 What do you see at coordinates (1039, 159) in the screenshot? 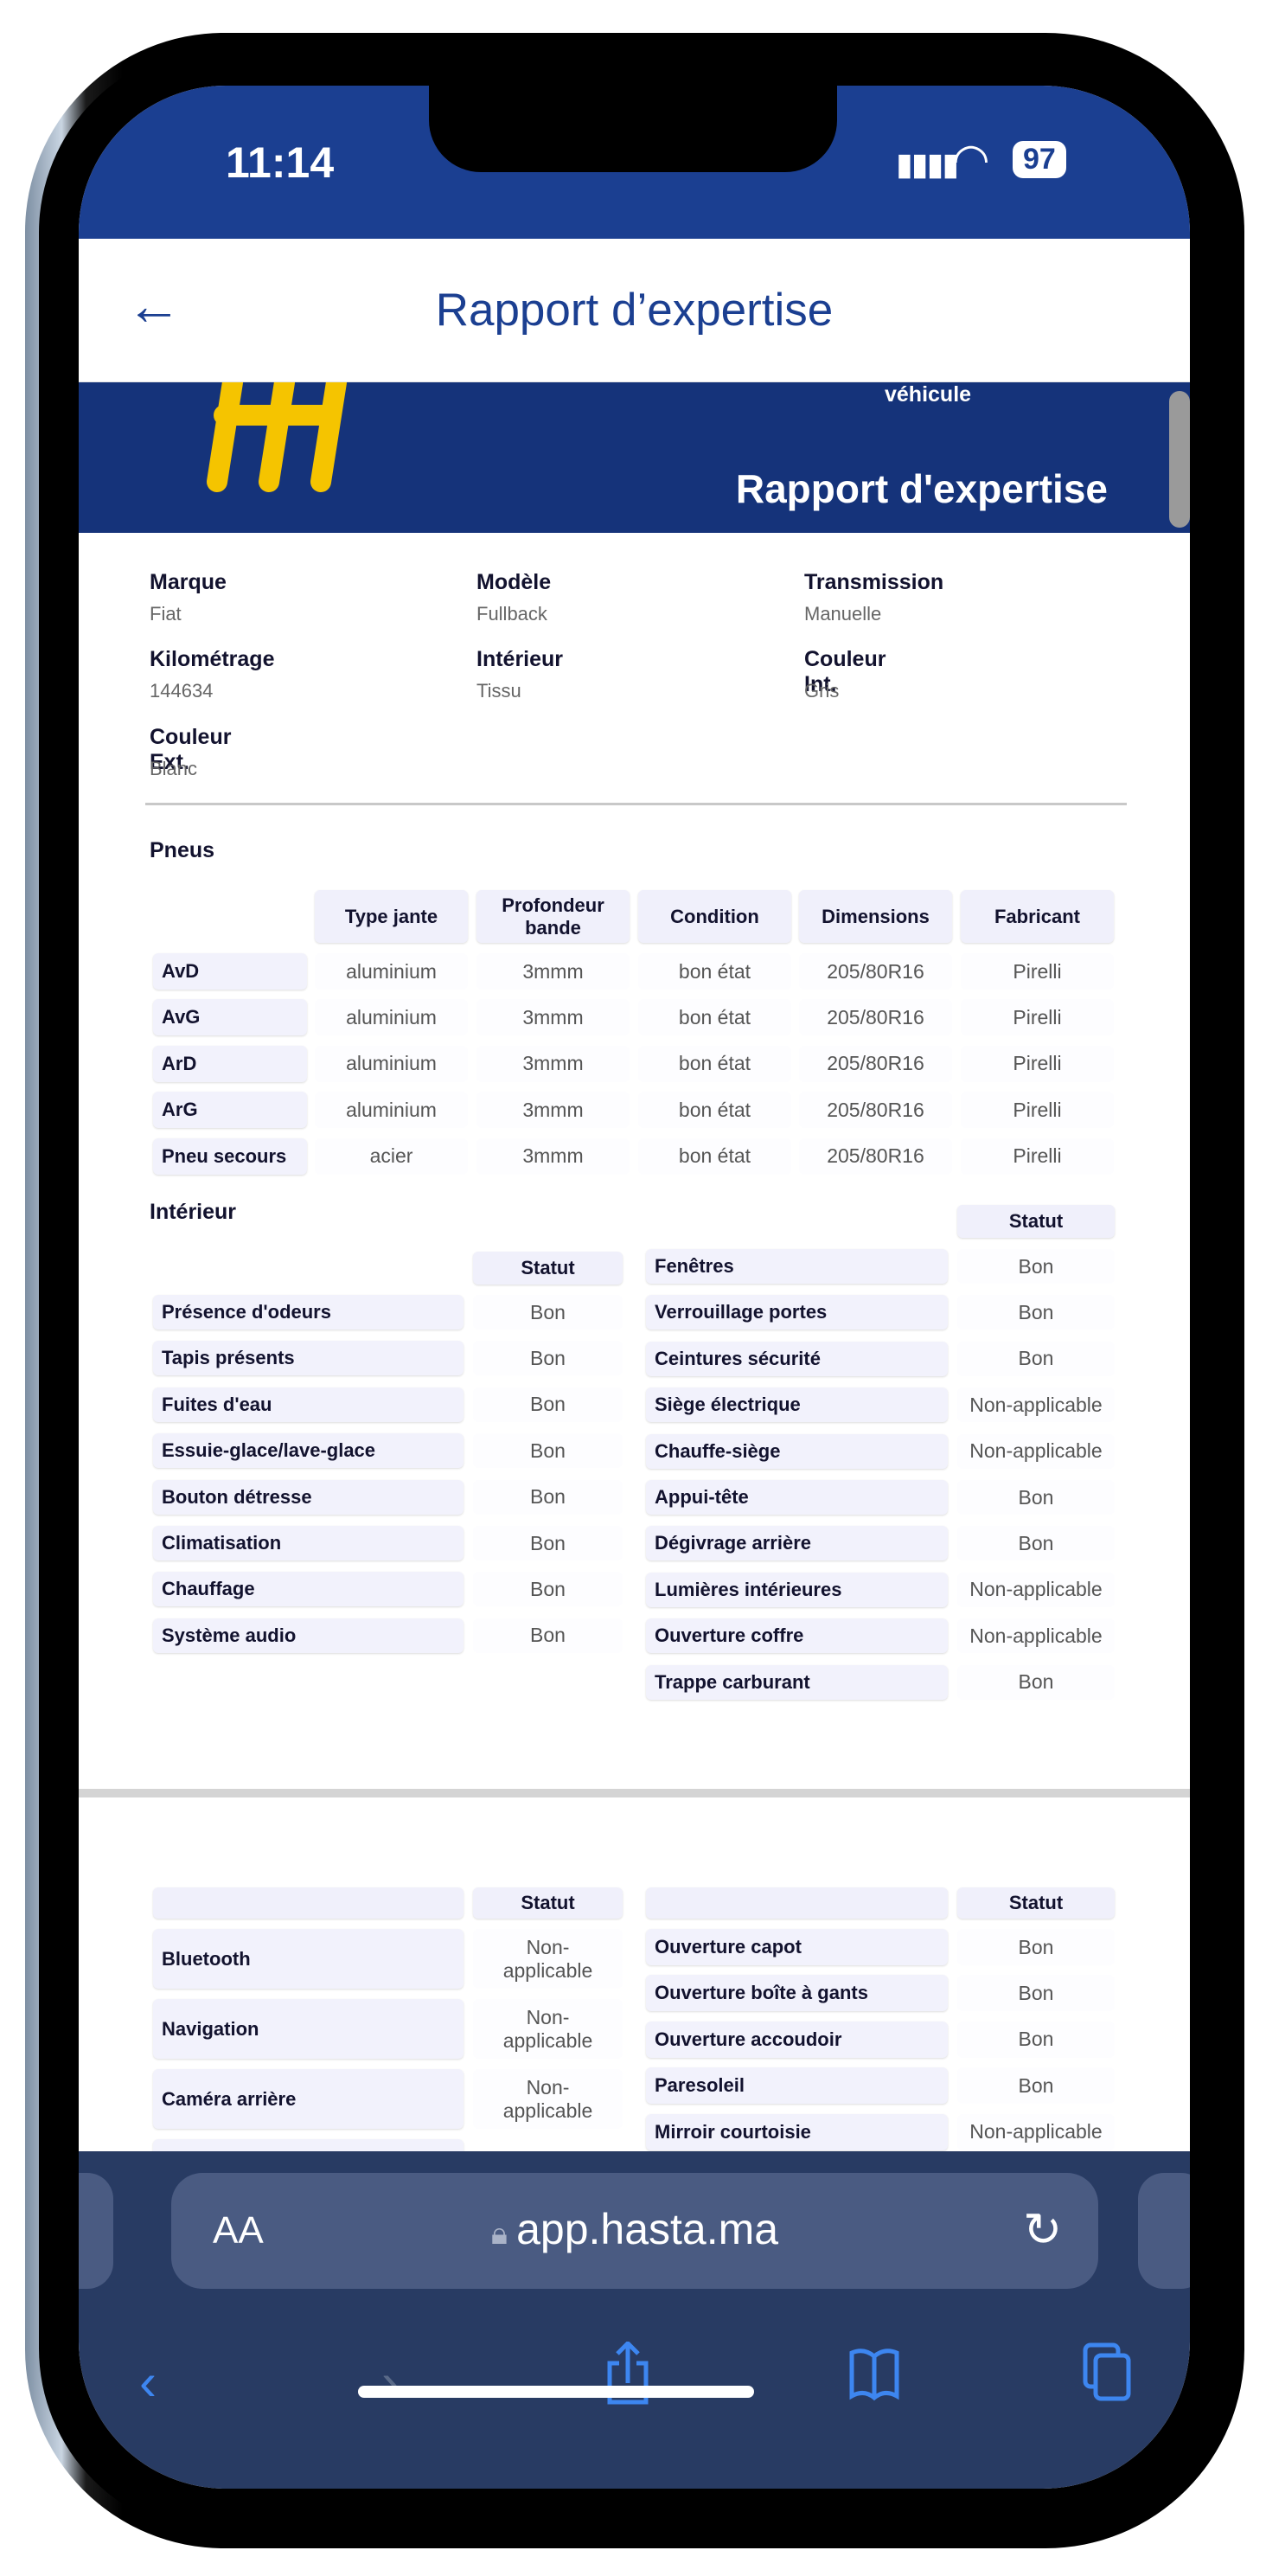
I see `battery-icon: 97` at bounding box center [1039, 159].